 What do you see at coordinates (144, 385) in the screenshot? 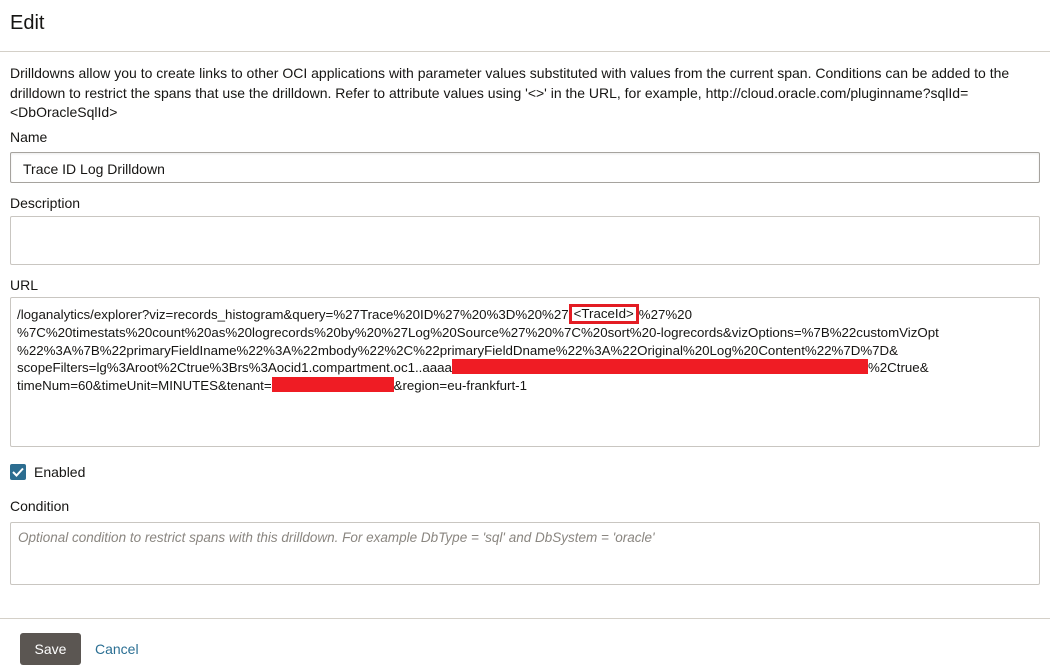
I see `url-line5-start: timeNum=60&timeUnit=MINUTES&tenant=` at bounding box center [144, 385].